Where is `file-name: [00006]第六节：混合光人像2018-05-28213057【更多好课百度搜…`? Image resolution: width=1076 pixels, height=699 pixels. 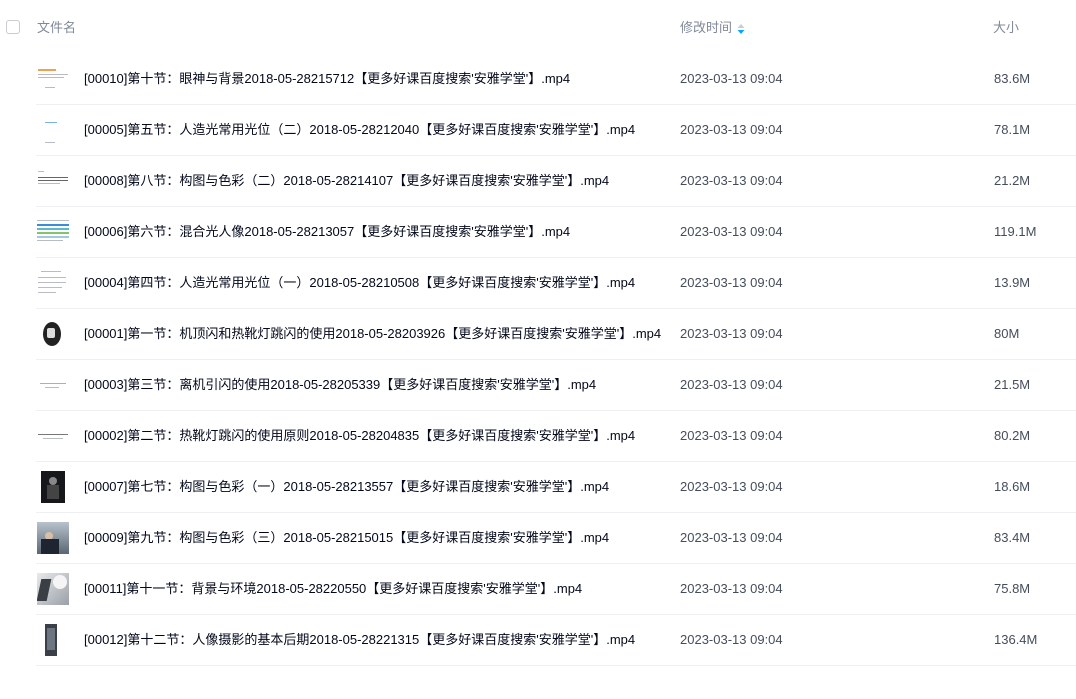
file-name: [00006]第六节：混合光人像2018-05-28213057【更多好课百度搜… is located at coordinates (327, 232).